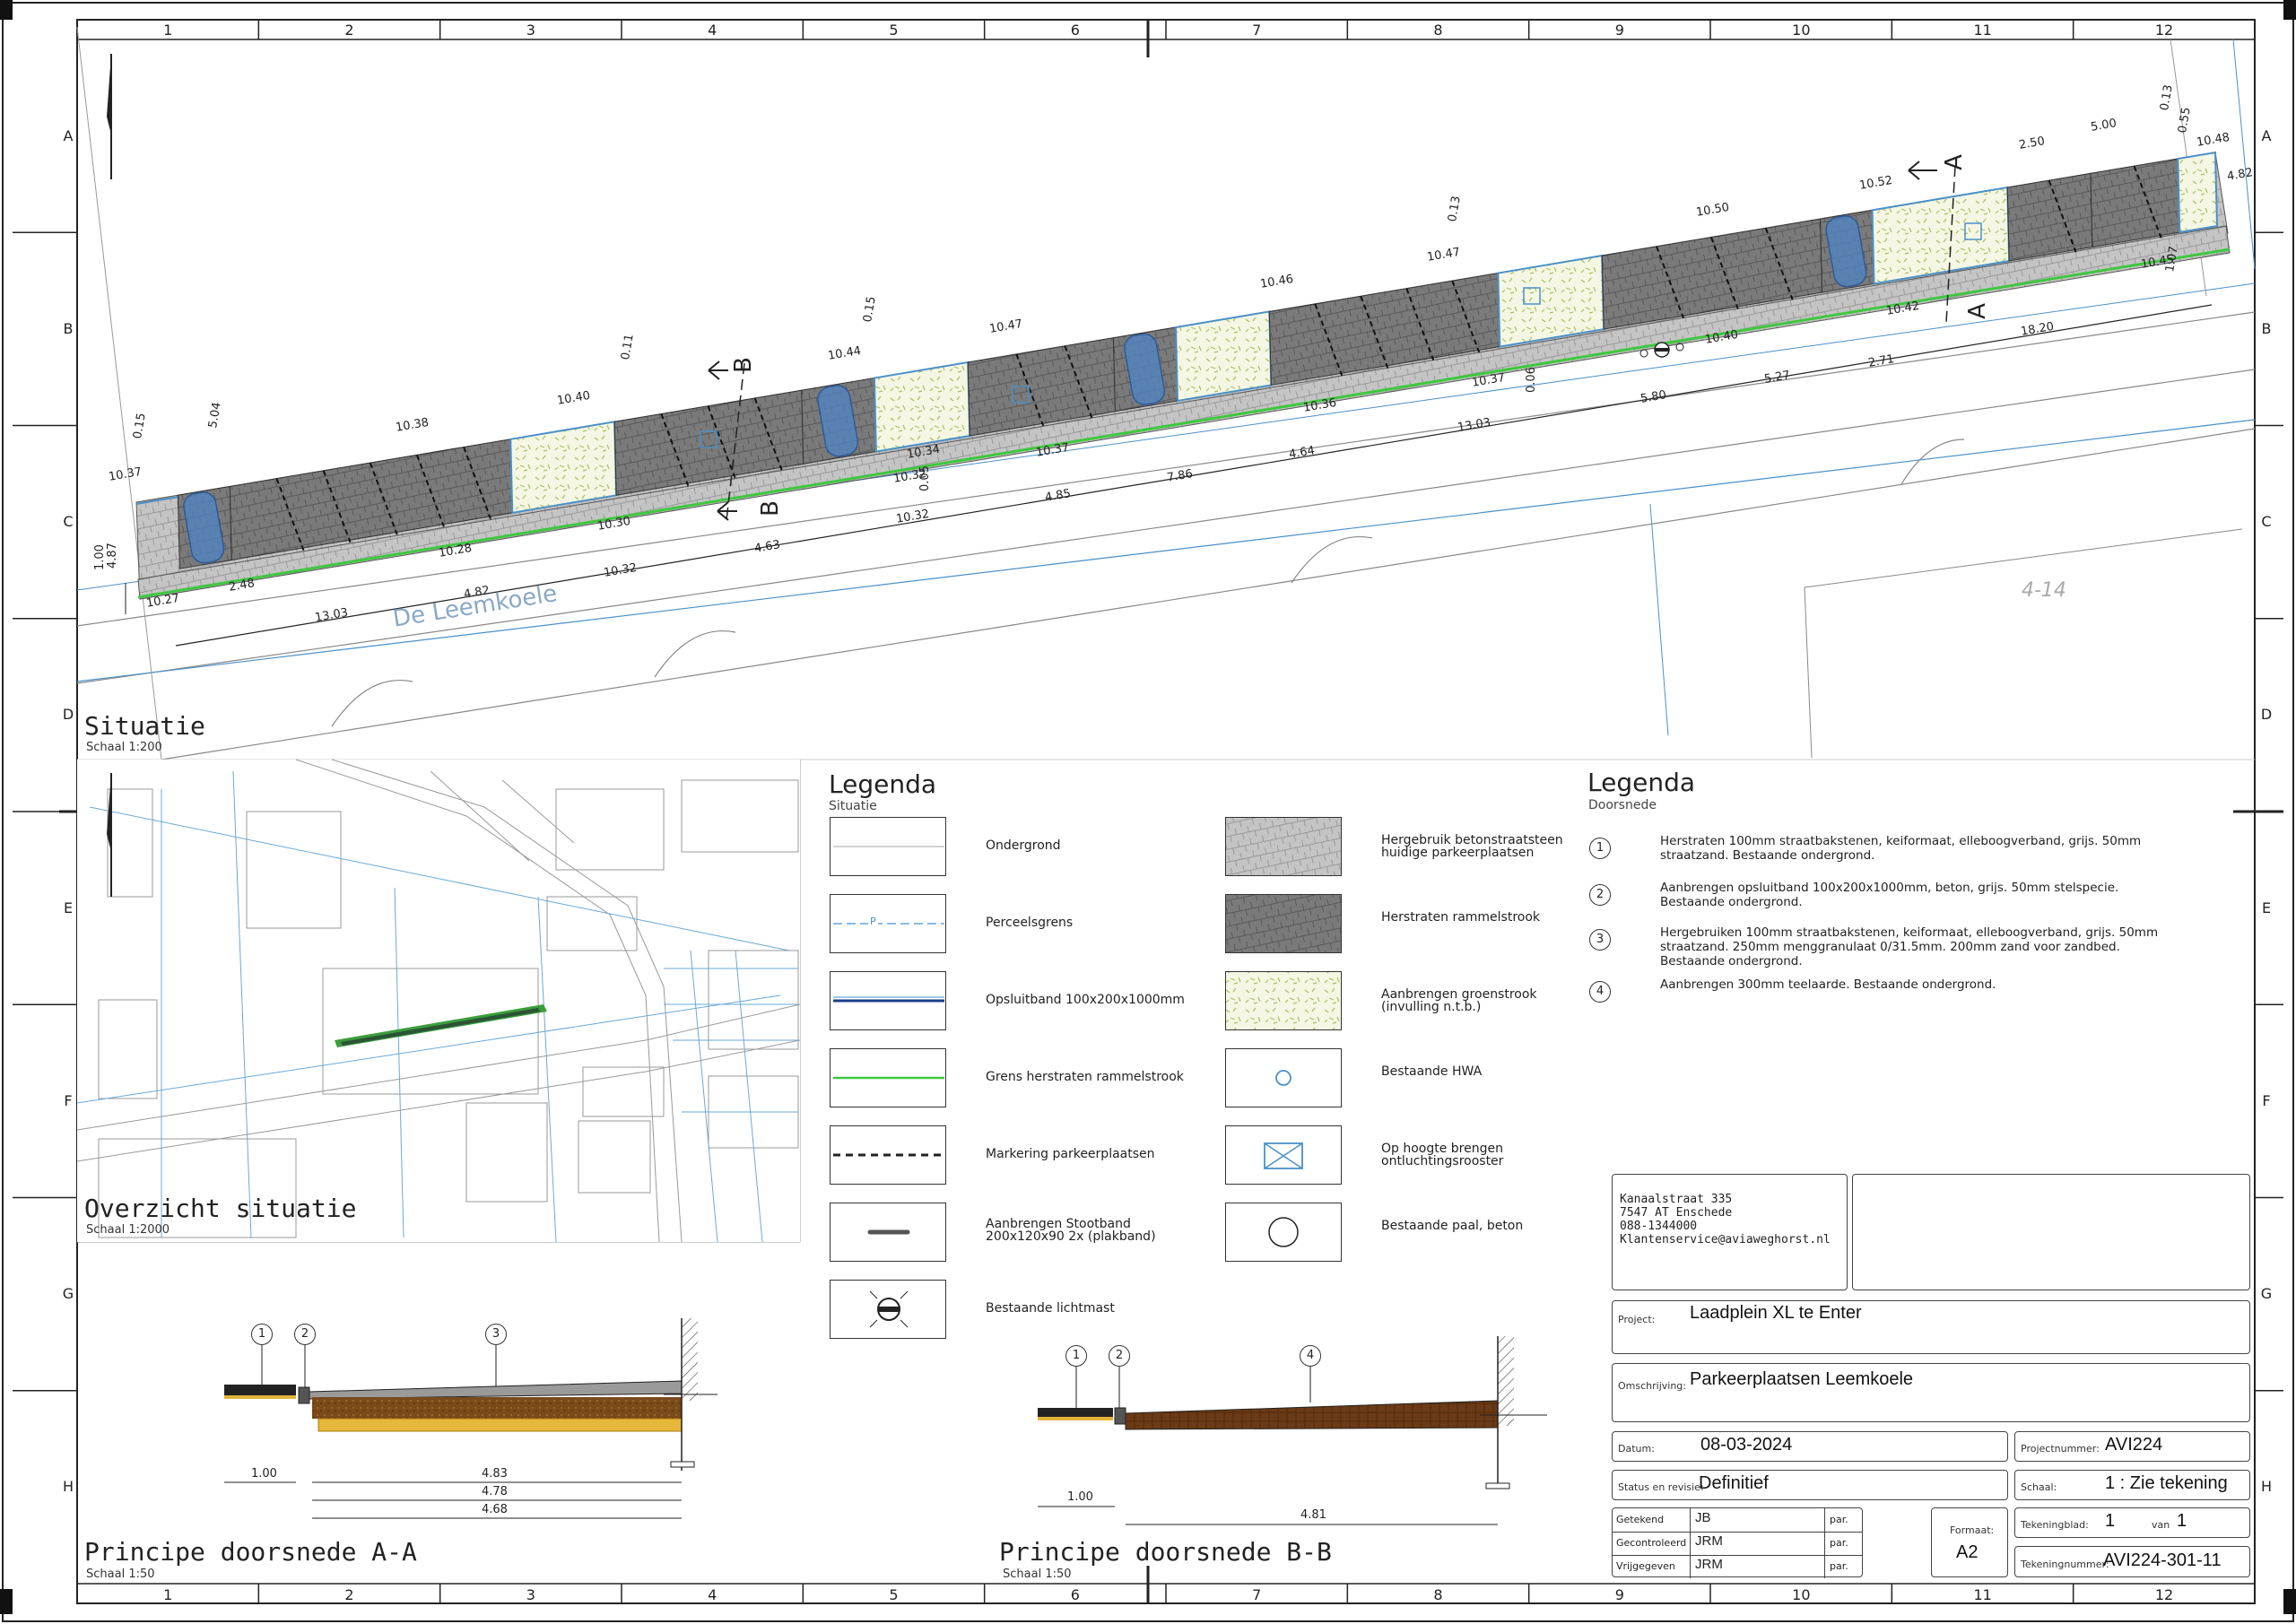  I want to click on grid-col-label-bottom: 3, so click(530, 1594).